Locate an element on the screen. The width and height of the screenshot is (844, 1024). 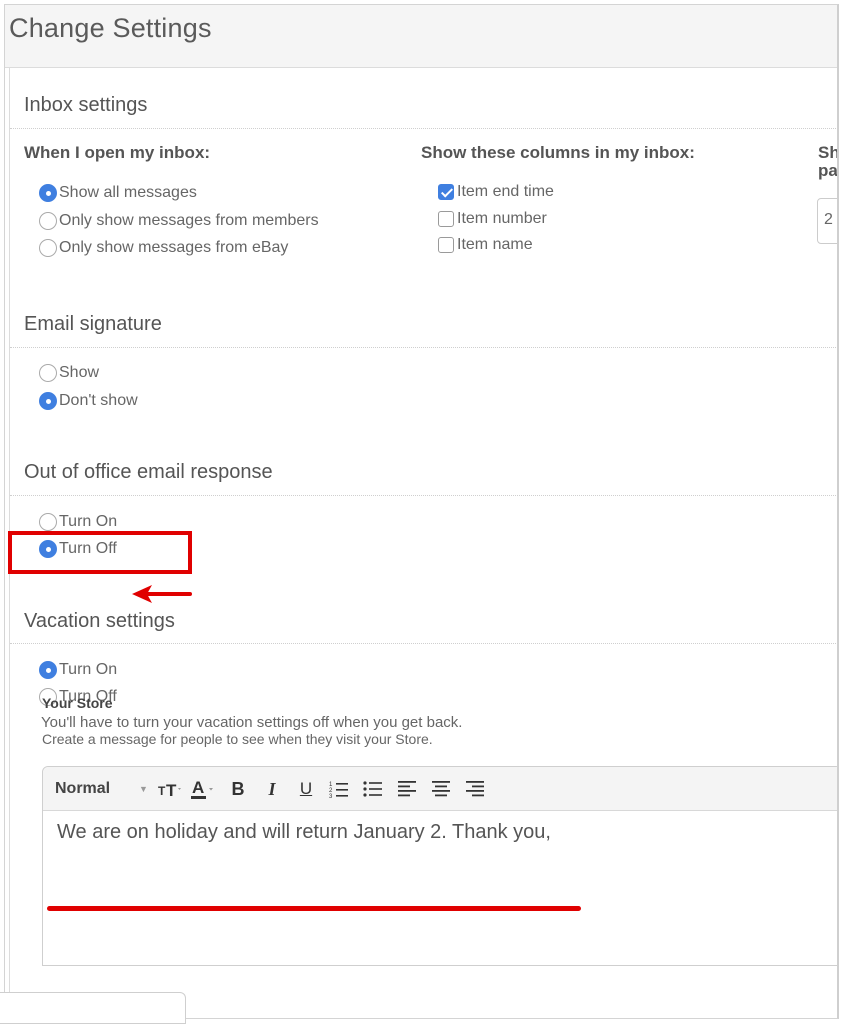
highlight-box is located at coordinates (100, 552).